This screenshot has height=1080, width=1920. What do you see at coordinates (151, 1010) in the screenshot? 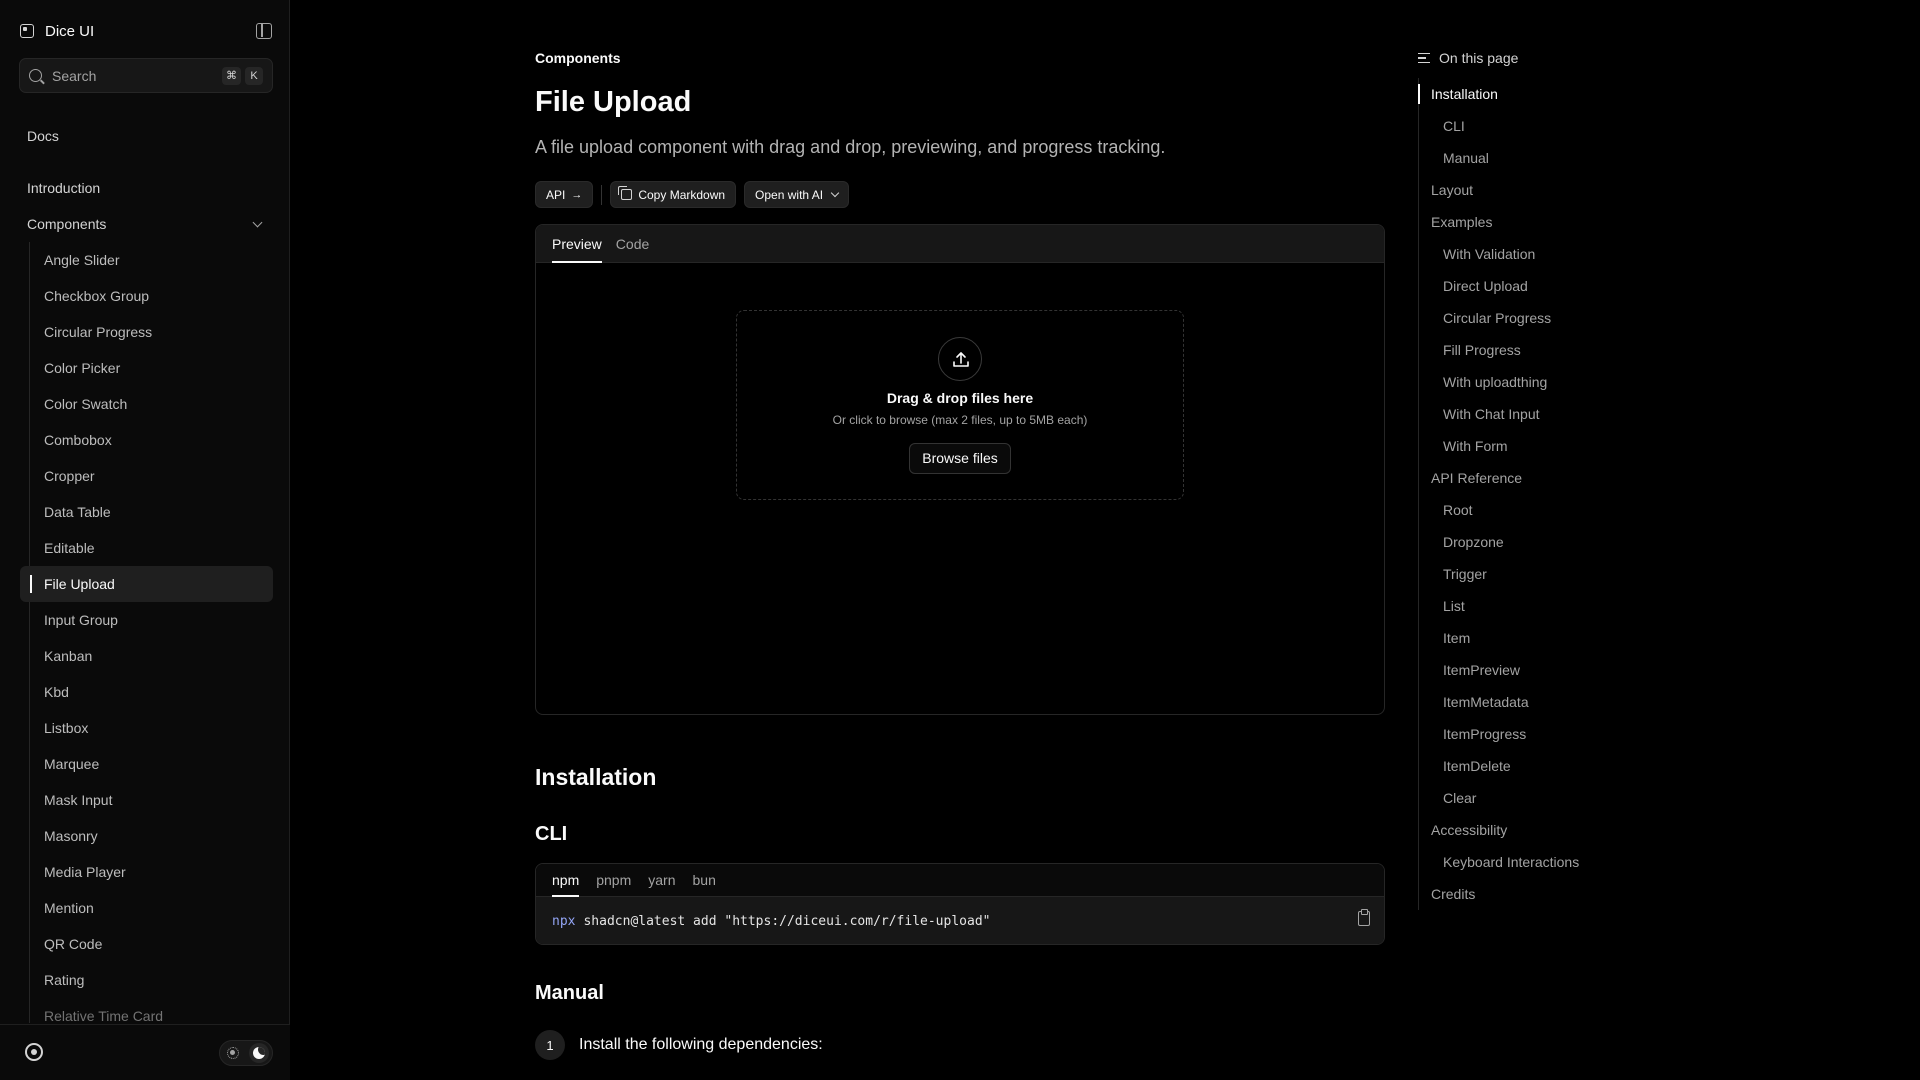
I see `sidebar-item-relative-time-card: Relative Time Card` at bounding box center [151, 1010].